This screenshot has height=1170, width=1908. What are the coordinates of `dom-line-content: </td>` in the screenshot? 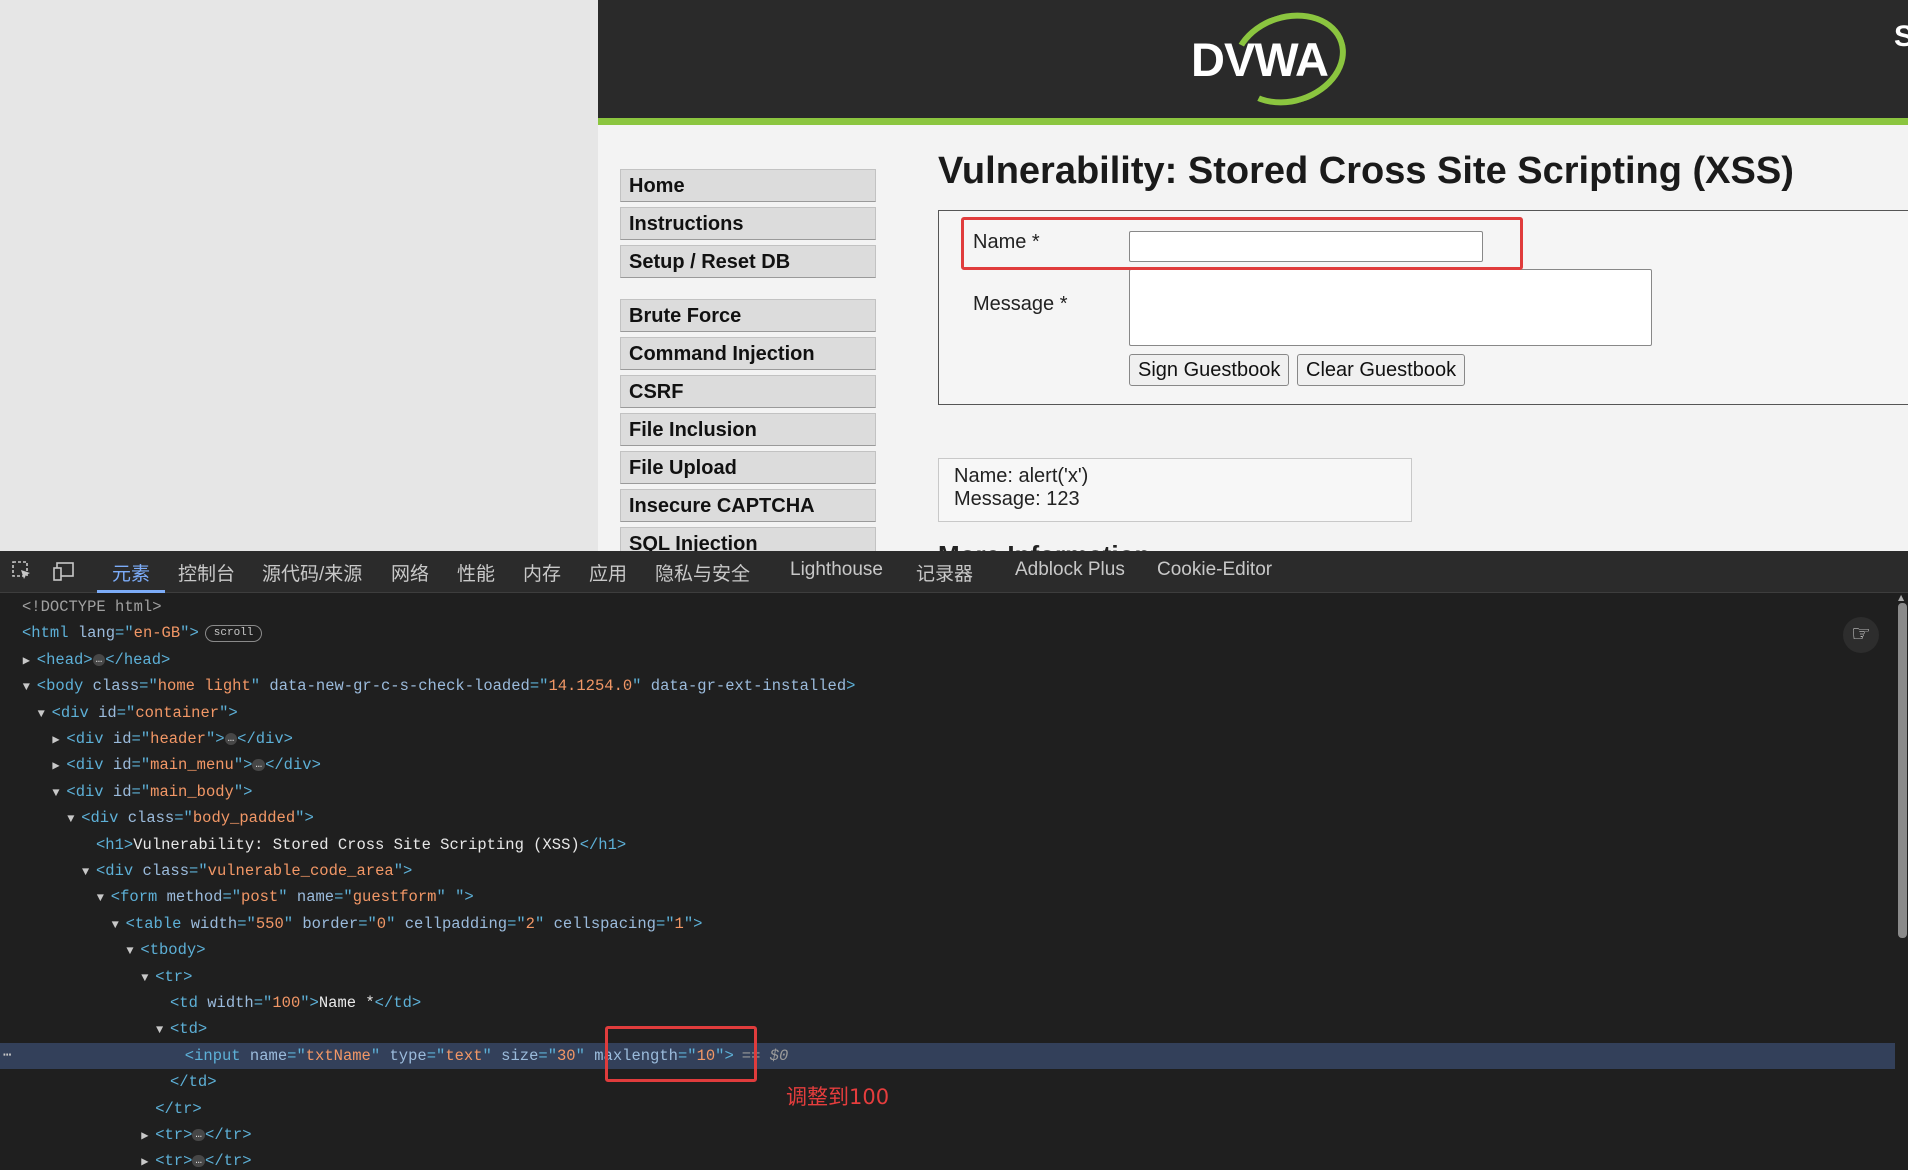 It's located at (193, 1082).